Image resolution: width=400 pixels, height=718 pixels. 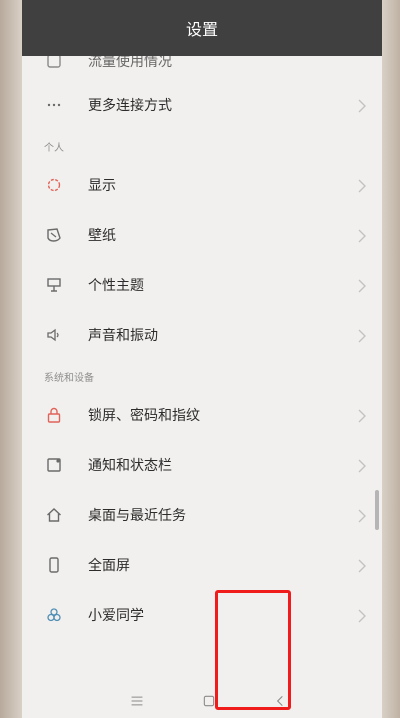 What do you see at coordinates (69, 378) in the screenshot?
I see `section-title-system: 系统和设备` at bounding box center [69, 378].